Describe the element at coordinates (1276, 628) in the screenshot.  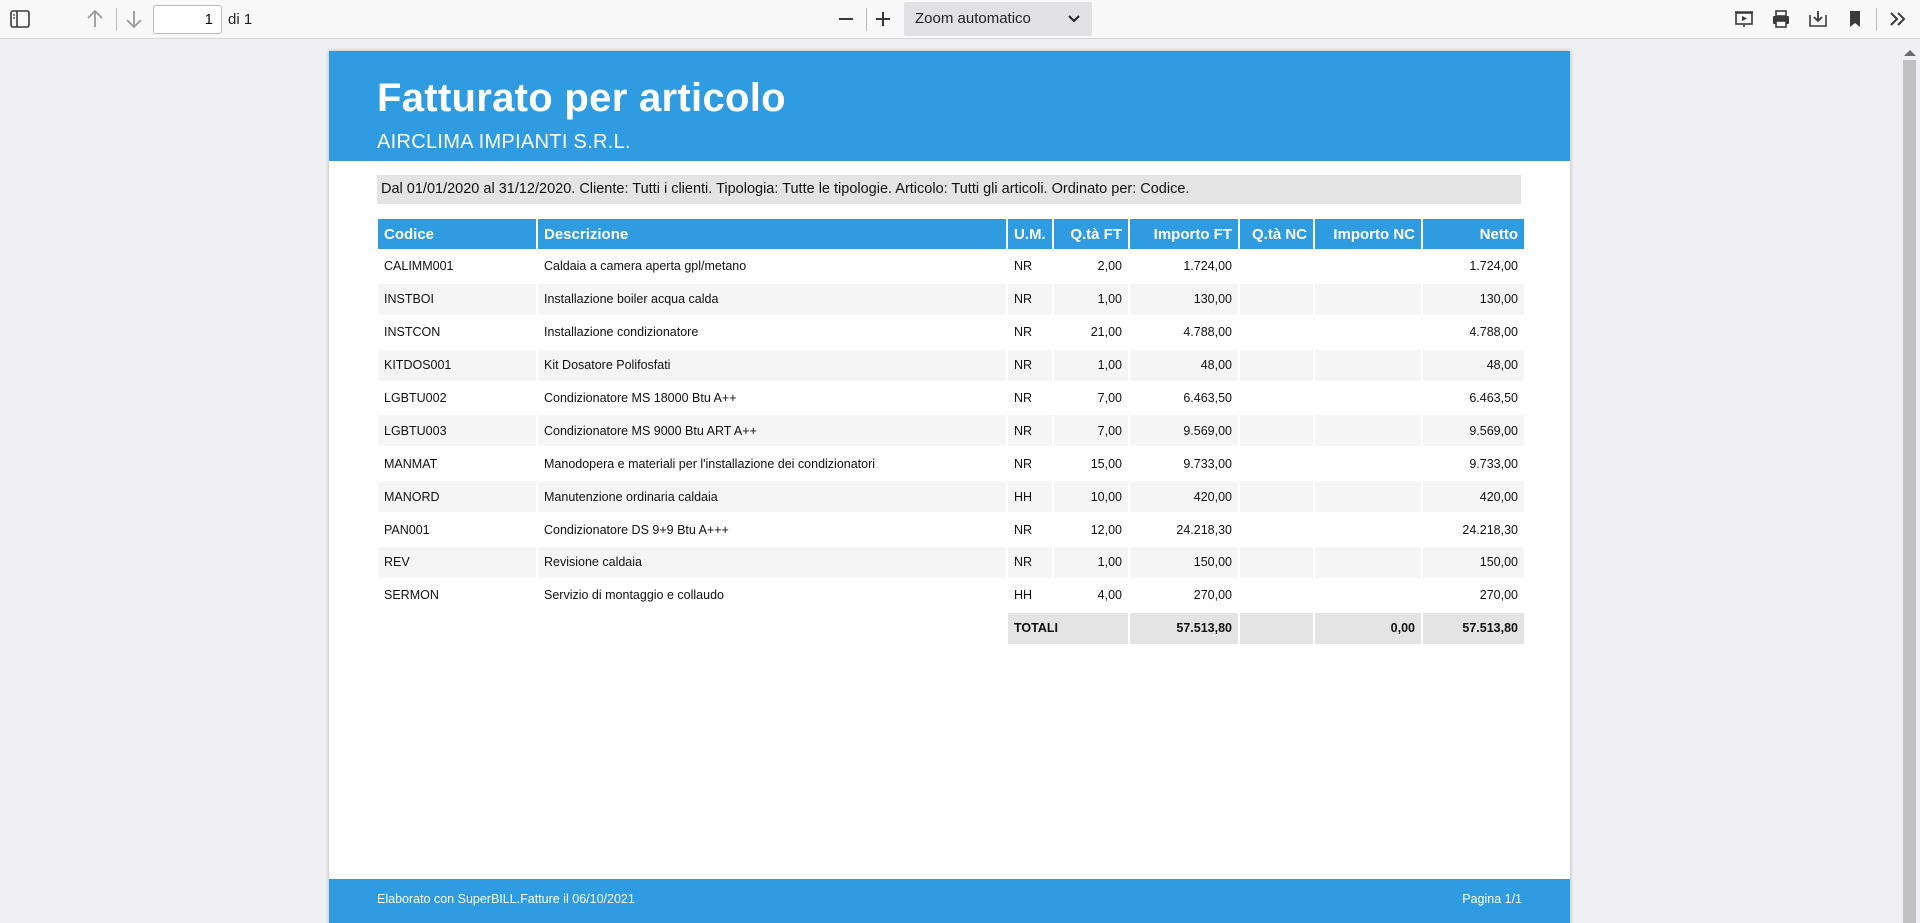
I see `totals-qta-nc` at that location.